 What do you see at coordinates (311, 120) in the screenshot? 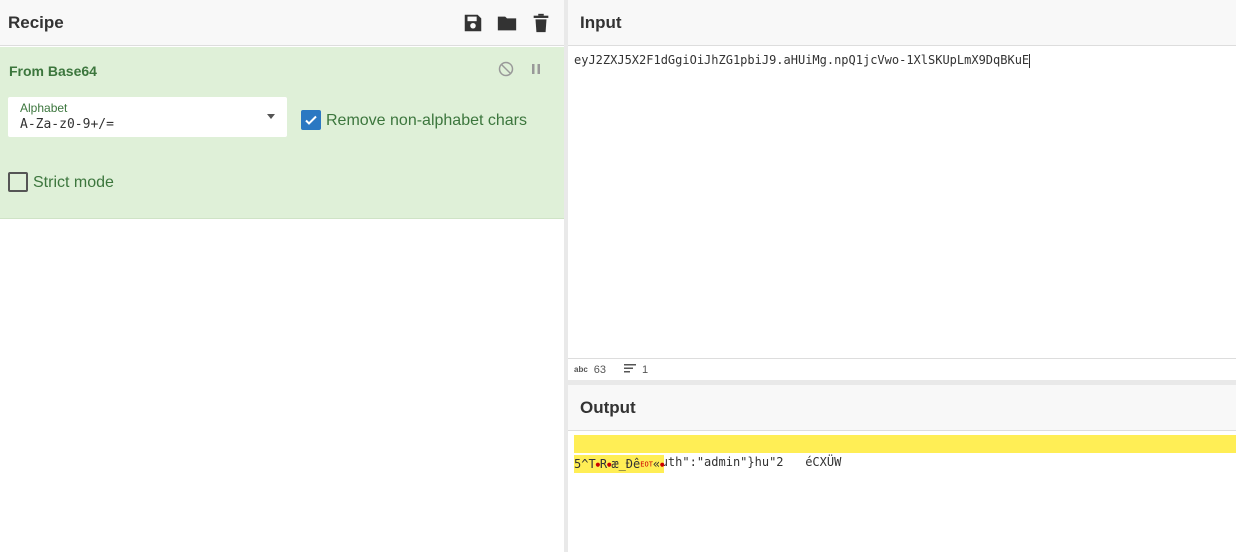
I see `remove-non-alphabet-checkbox` at bounding box center [311, 120].